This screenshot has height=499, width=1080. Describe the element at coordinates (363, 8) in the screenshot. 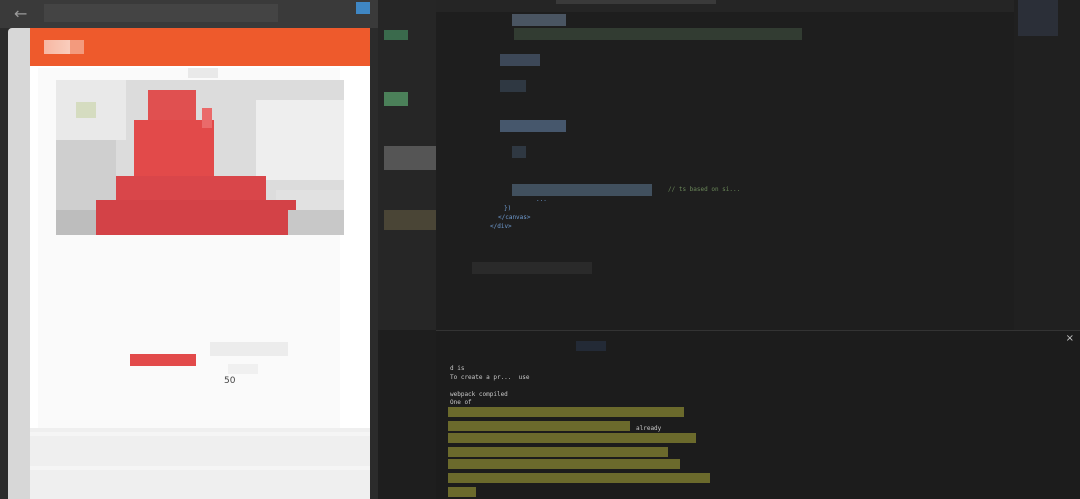

I see `preview-action-icon` at that location.